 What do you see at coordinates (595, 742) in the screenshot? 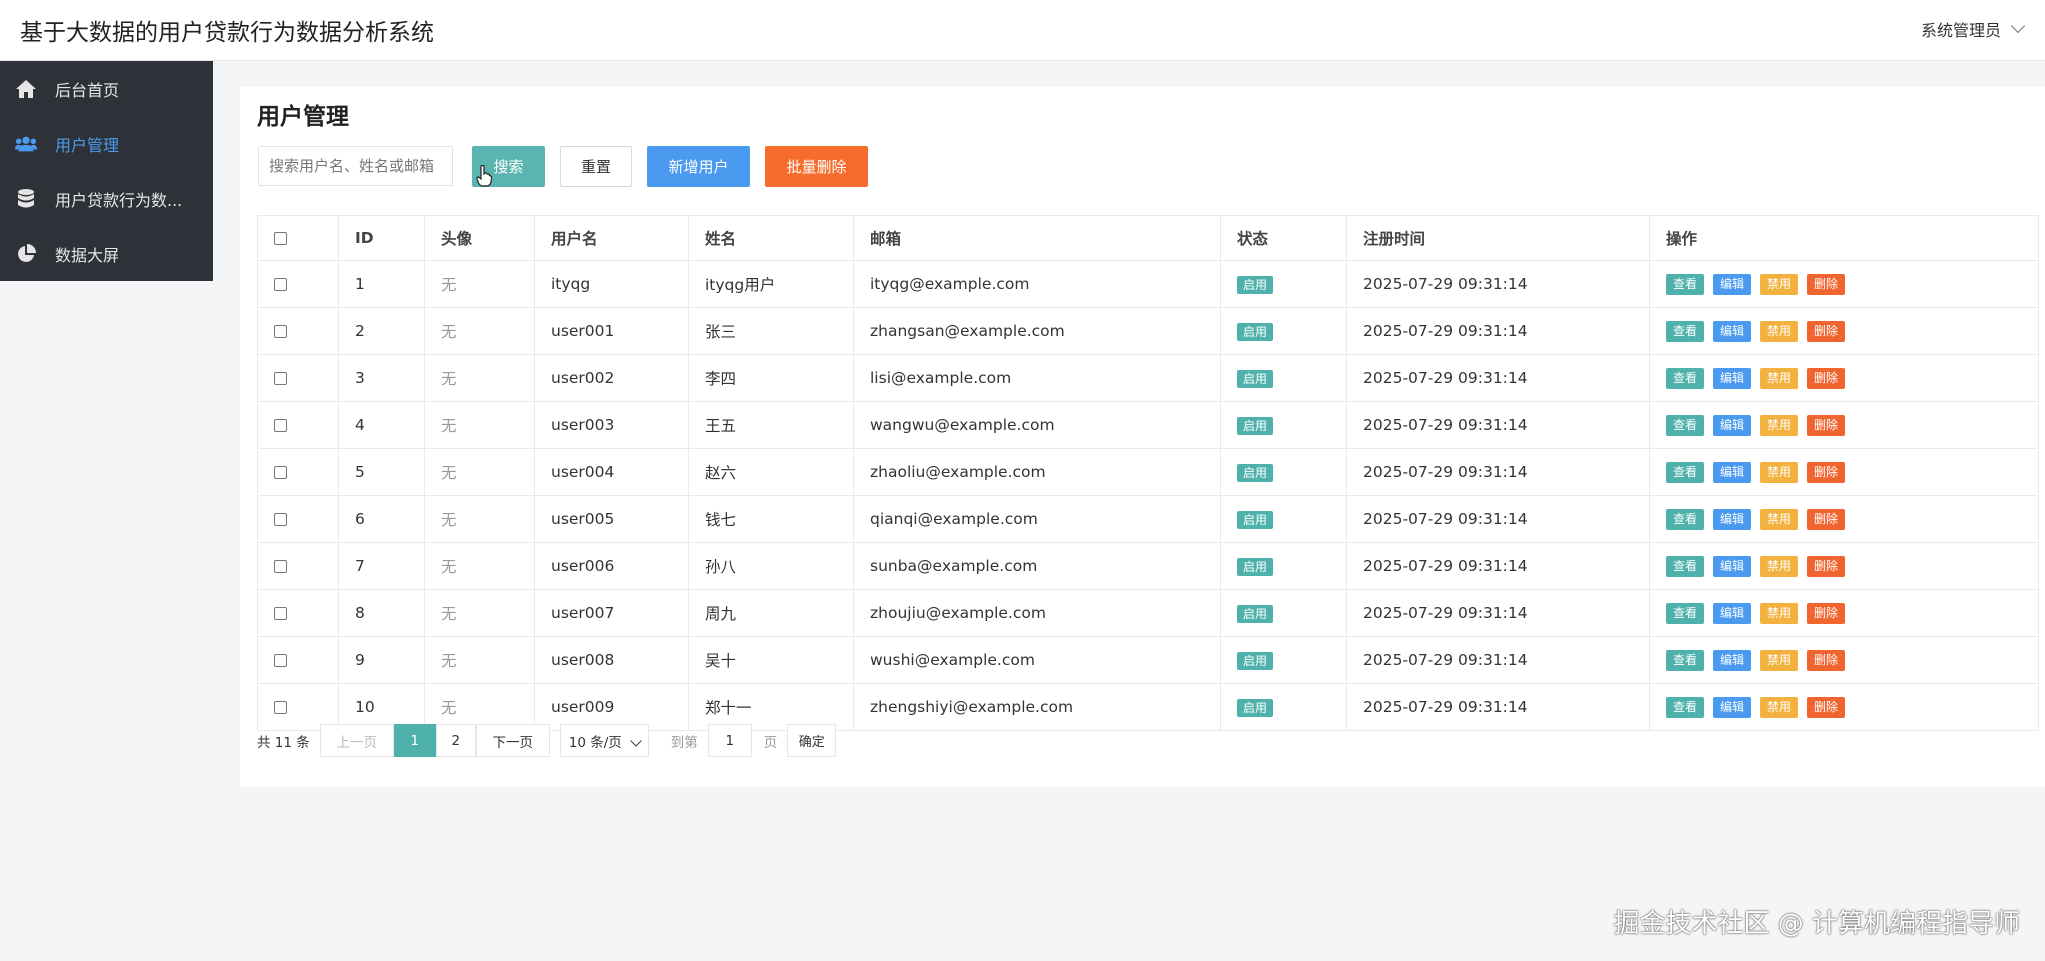
I see `page-size-label: 10 条/页` at bounding box center [595, 742].